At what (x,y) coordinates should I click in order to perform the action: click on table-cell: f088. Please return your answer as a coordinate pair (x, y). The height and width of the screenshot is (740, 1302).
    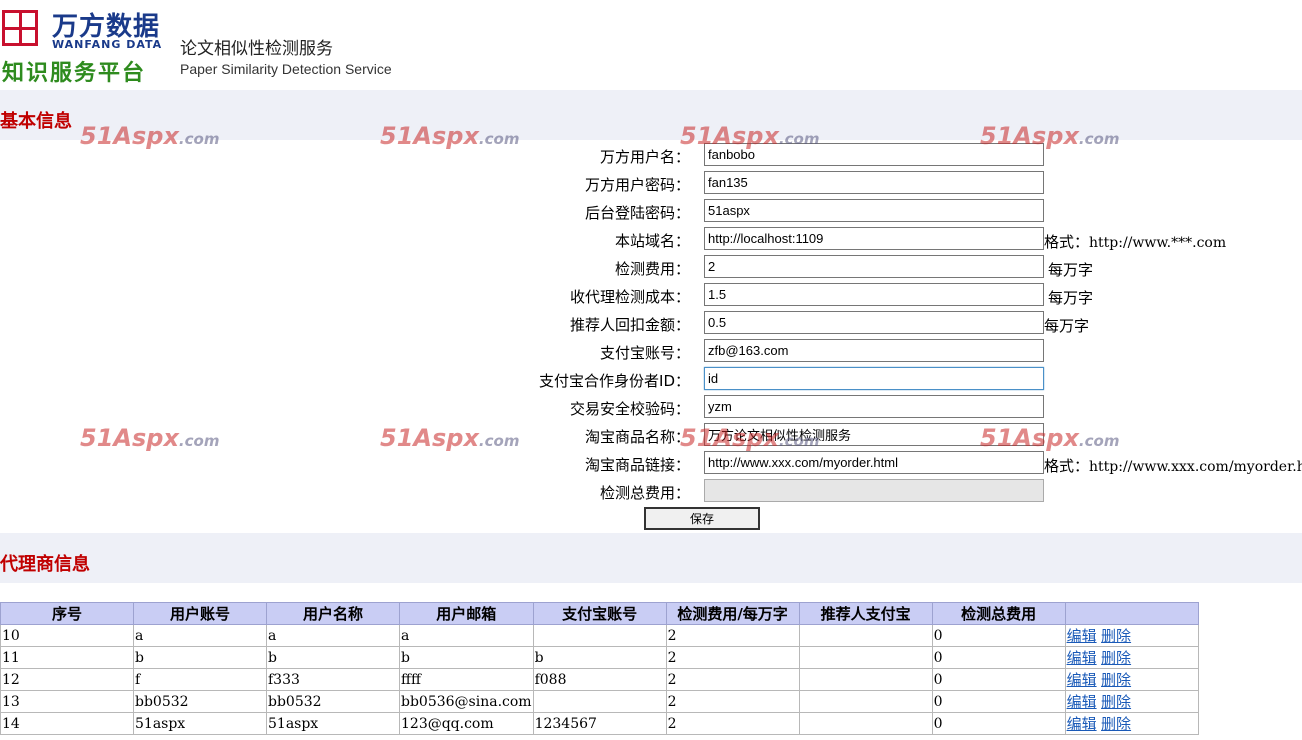
    Looking at the image, I should click on (599, 679).